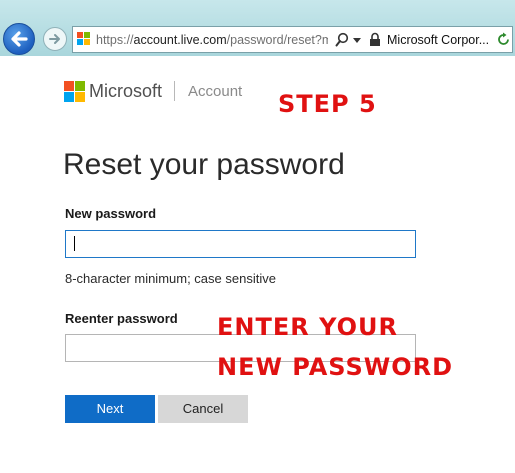 This screenshot has height=473, width=515. I want to click on reenter-password-label: Reenter password, so click(121, 318).